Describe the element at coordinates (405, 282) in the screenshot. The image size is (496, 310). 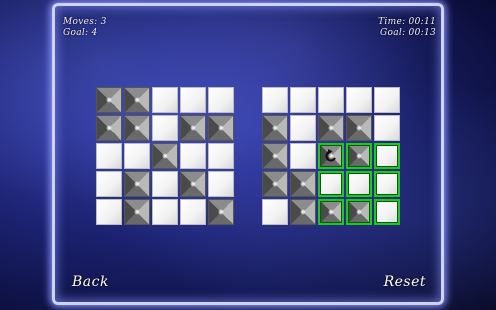
I see `reset-button: Reset` at that location.